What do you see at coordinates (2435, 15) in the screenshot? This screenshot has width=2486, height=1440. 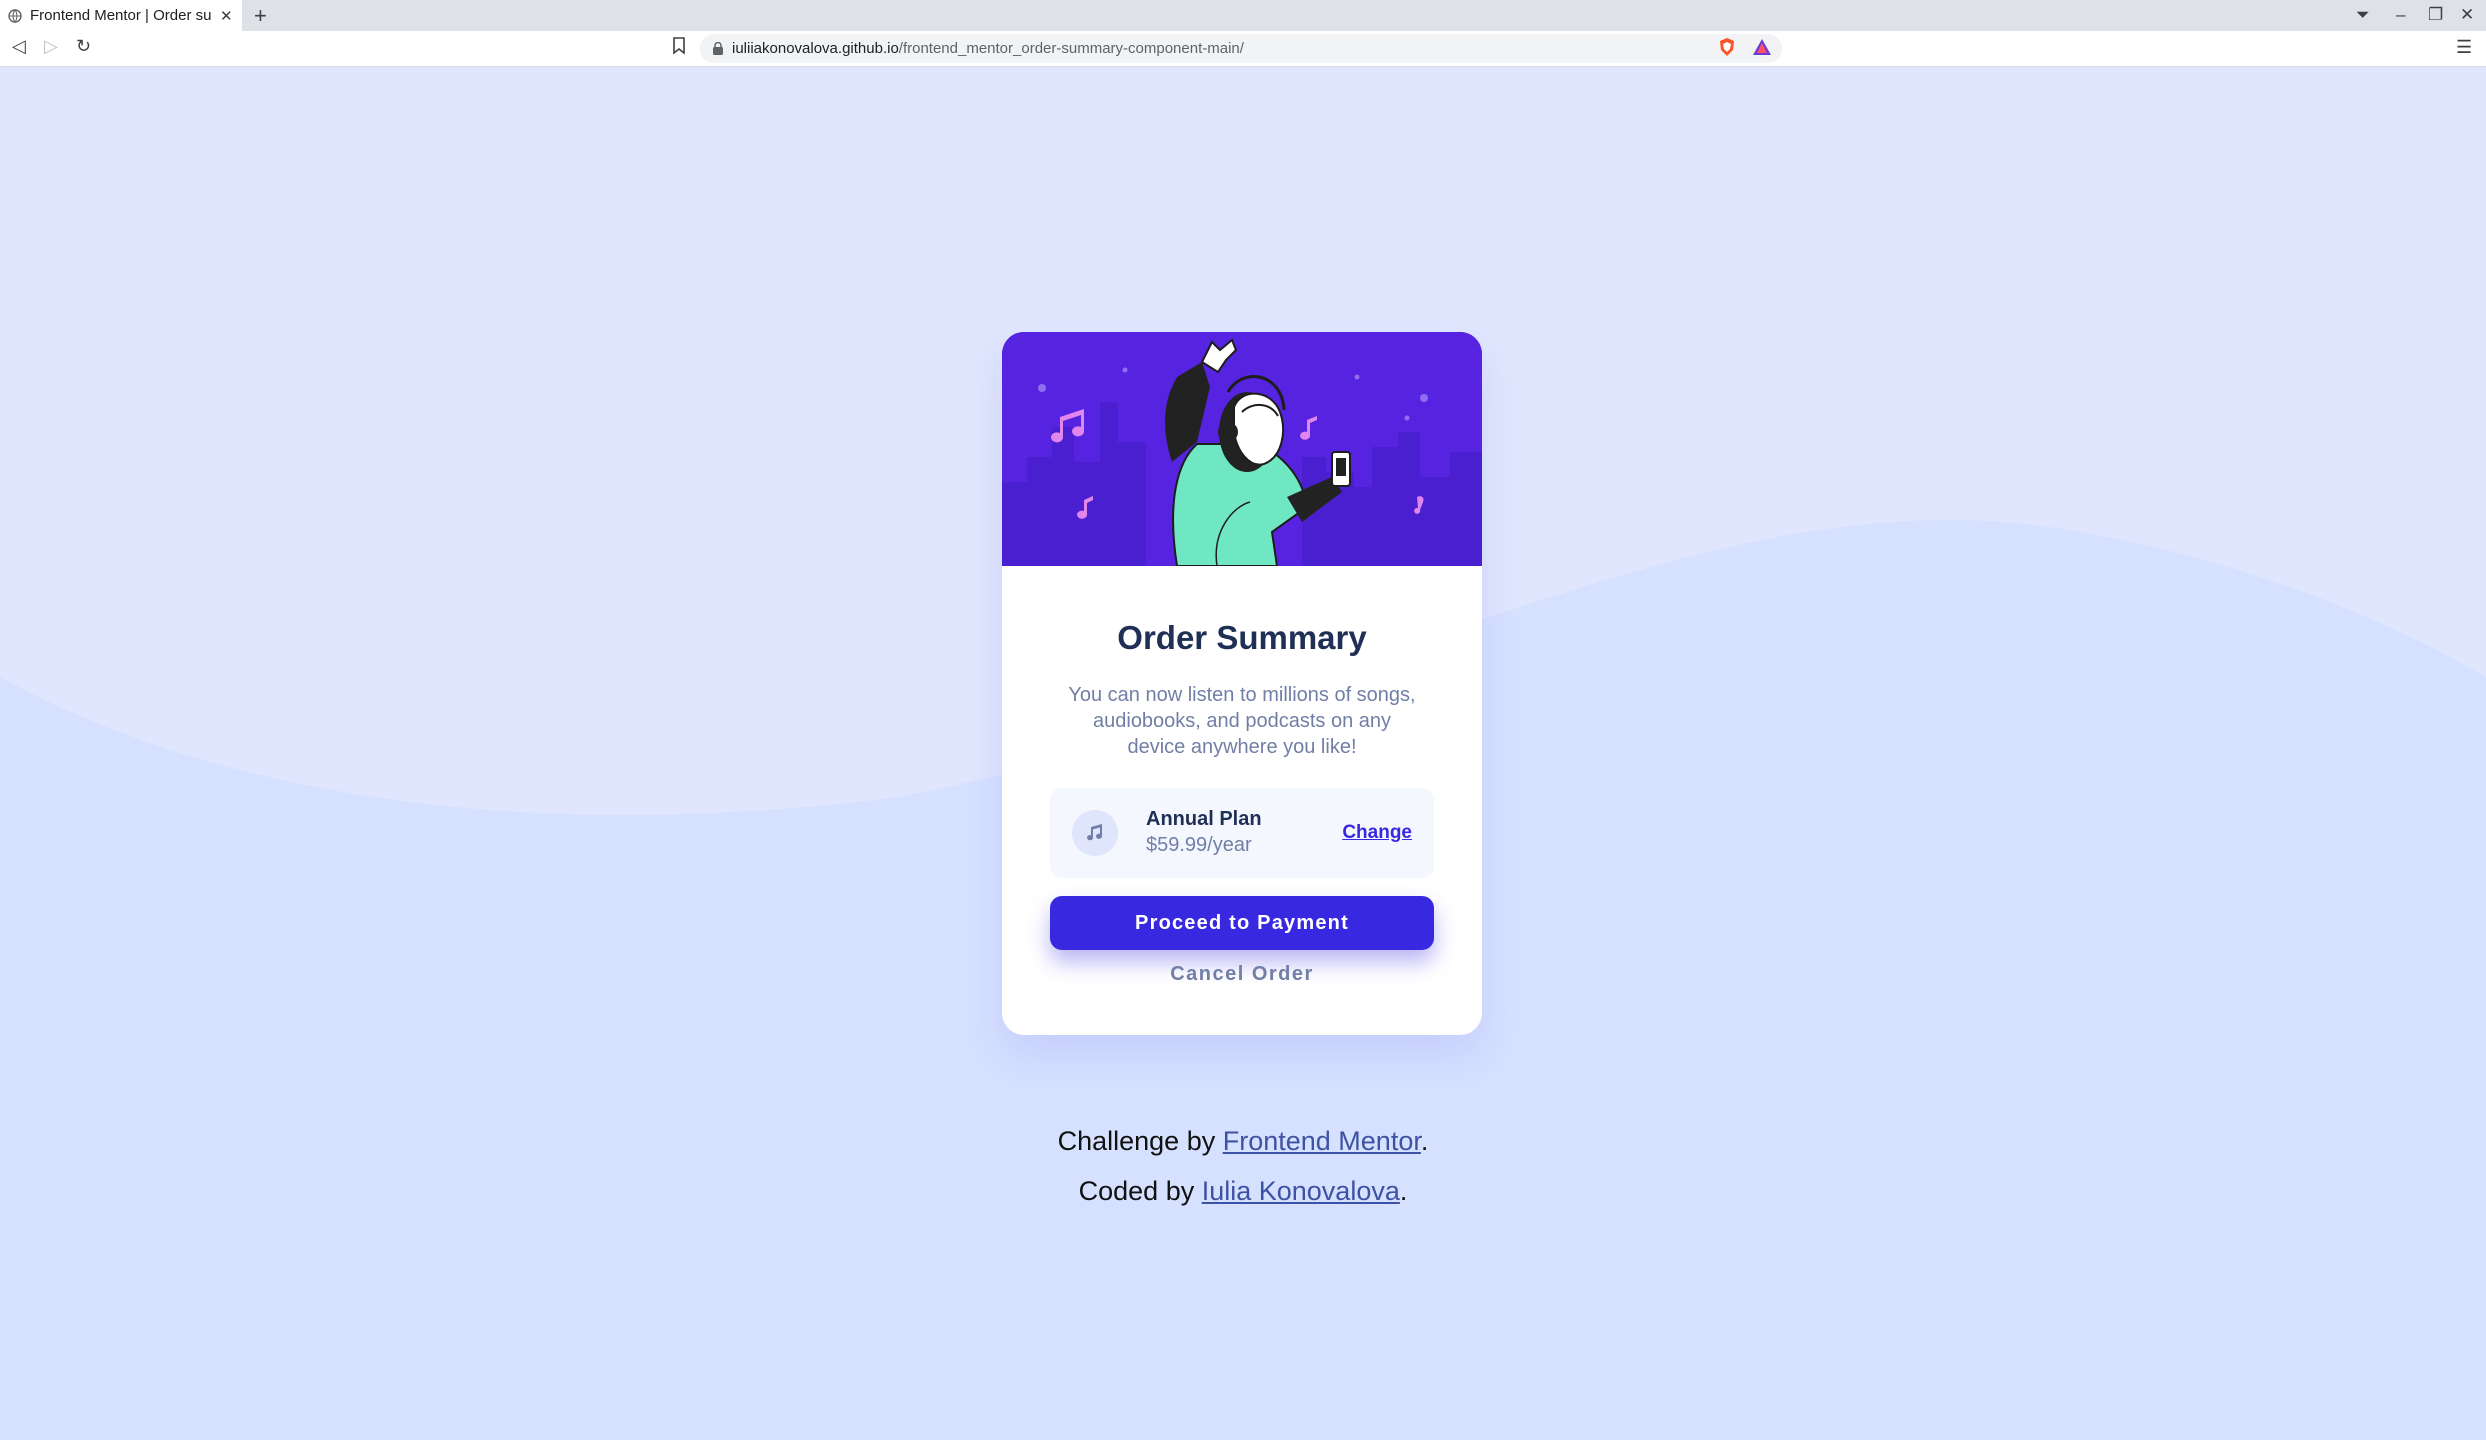 I see `restore-icon: ❐` at bounding box center [2435, 15].